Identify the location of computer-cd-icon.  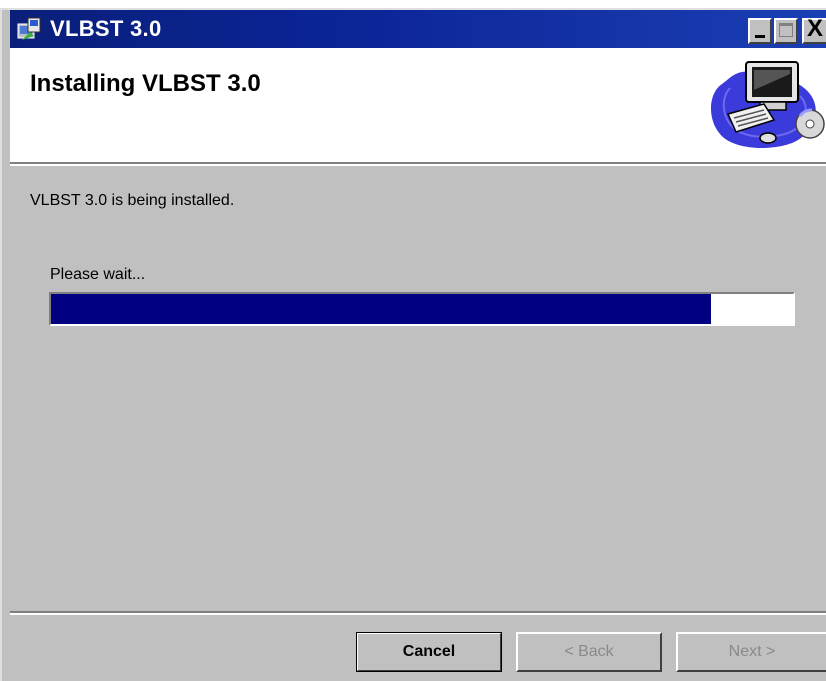
(764, 104).